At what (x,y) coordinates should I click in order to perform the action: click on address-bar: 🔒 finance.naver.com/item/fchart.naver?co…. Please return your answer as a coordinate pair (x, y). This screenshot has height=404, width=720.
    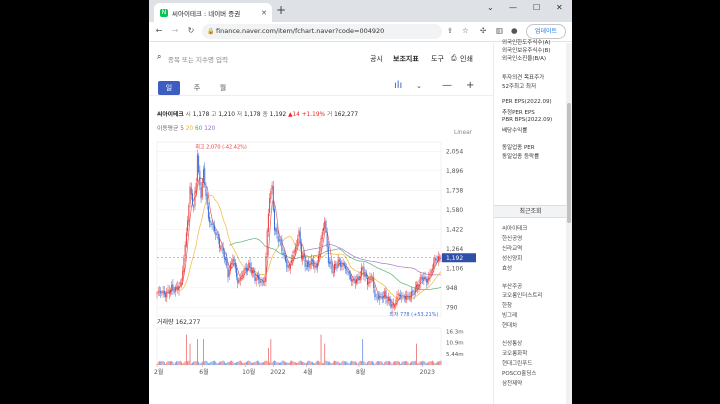
    Looking at the image, I should click on (322, 31).